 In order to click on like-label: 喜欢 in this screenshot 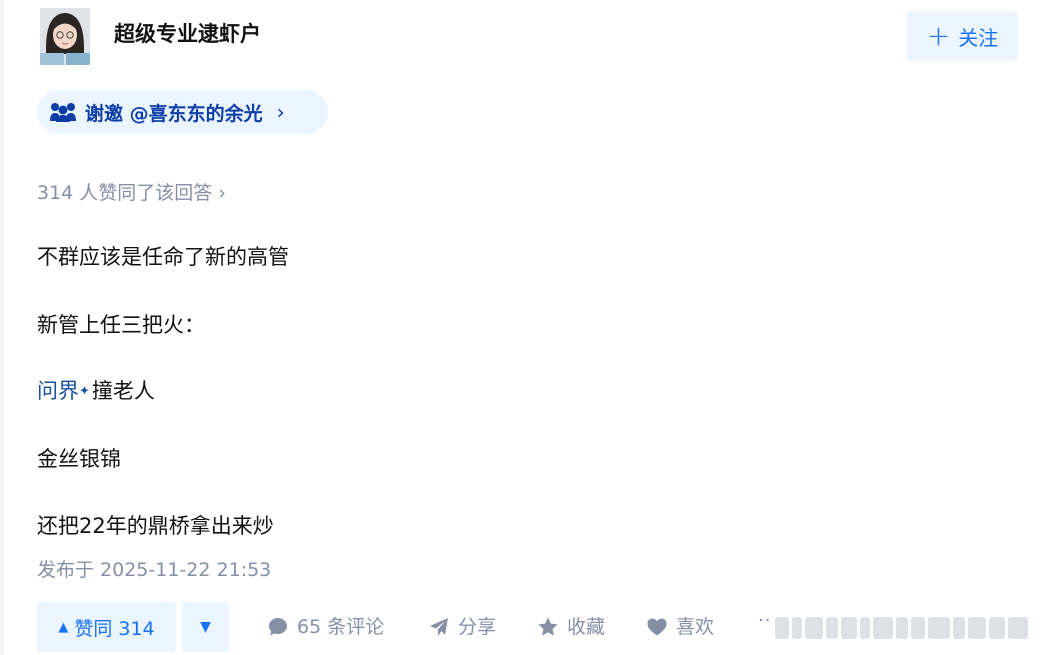, I will do `click(695, 627)`.